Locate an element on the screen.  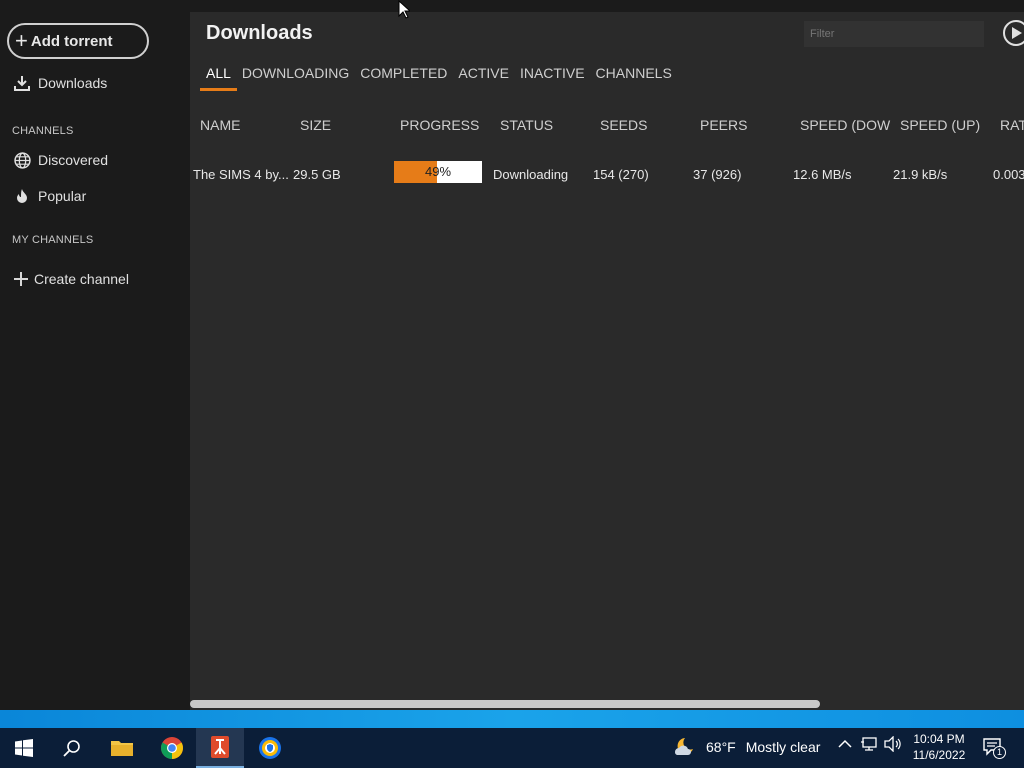
taskbar-clock: 10:04 PM 11/6/2022 is located at coordinates (939, 747).